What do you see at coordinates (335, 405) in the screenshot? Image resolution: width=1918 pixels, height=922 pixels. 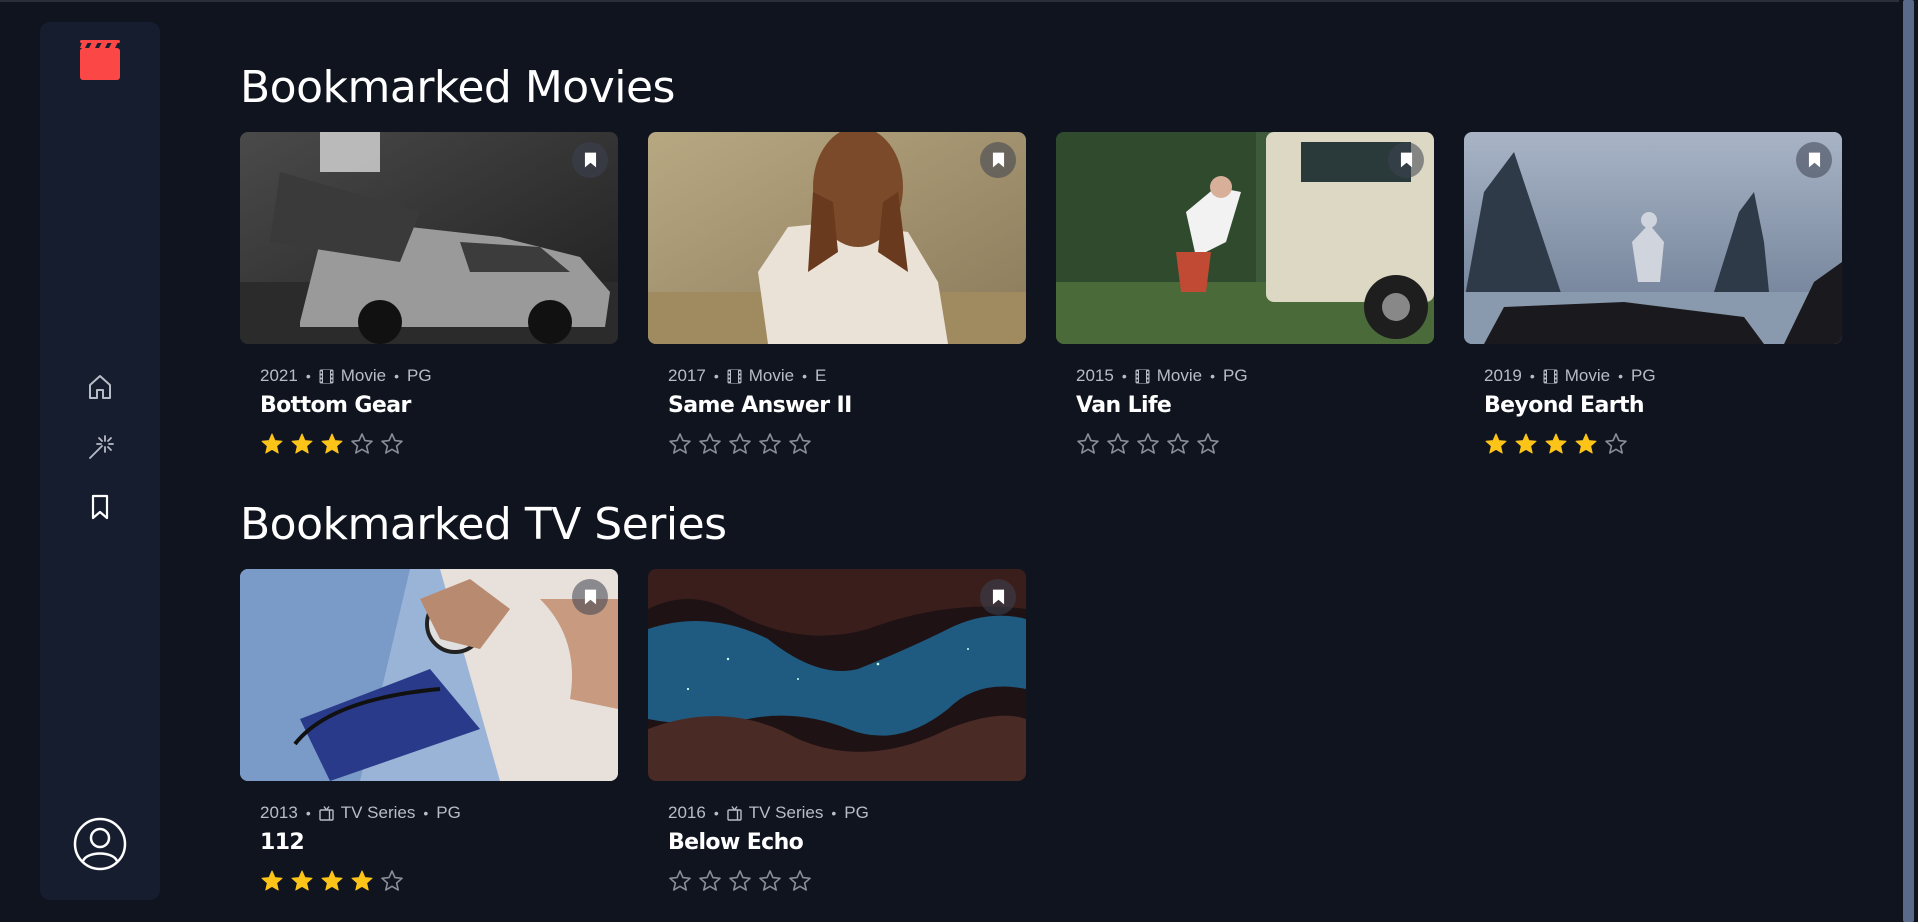 I see `card-title: Bottom Gear` at bounding box center [335, 405].